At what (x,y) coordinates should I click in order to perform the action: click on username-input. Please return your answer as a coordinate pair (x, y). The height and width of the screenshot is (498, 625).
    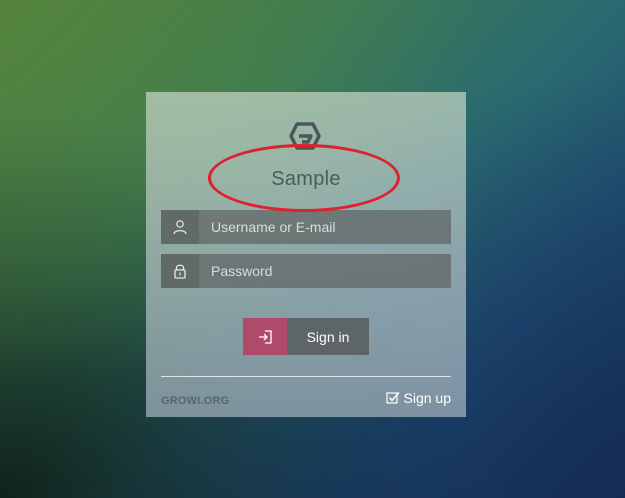
    Looking at the image, I should click on (321, 227).